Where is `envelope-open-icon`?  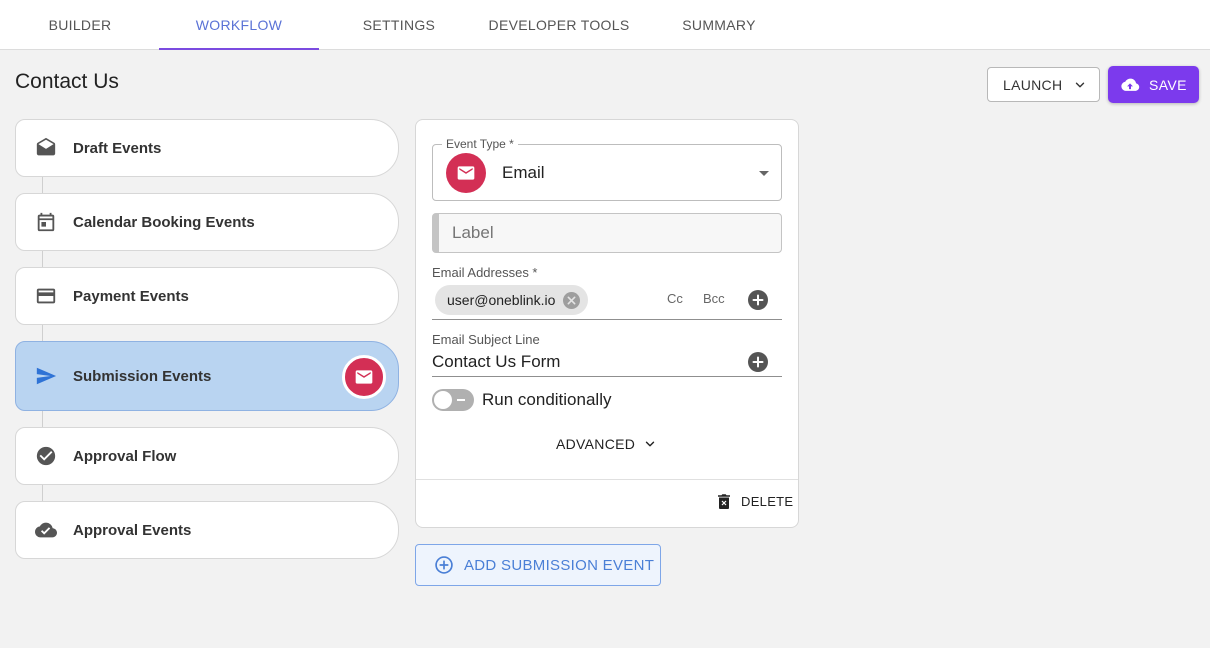 envelope-open-icon is located at coordinates (46, 148).